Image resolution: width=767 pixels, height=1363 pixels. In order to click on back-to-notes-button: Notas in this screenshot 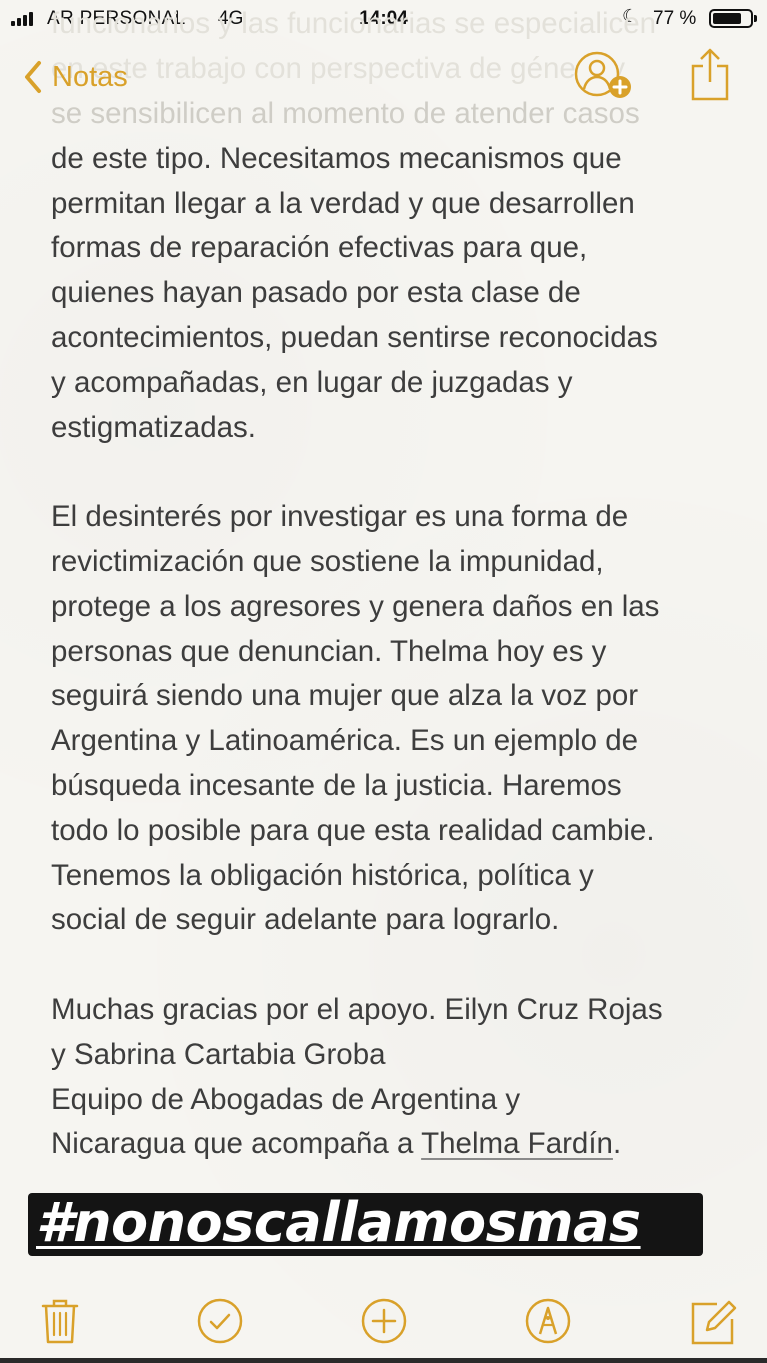, I will do `click(76, 77)`.